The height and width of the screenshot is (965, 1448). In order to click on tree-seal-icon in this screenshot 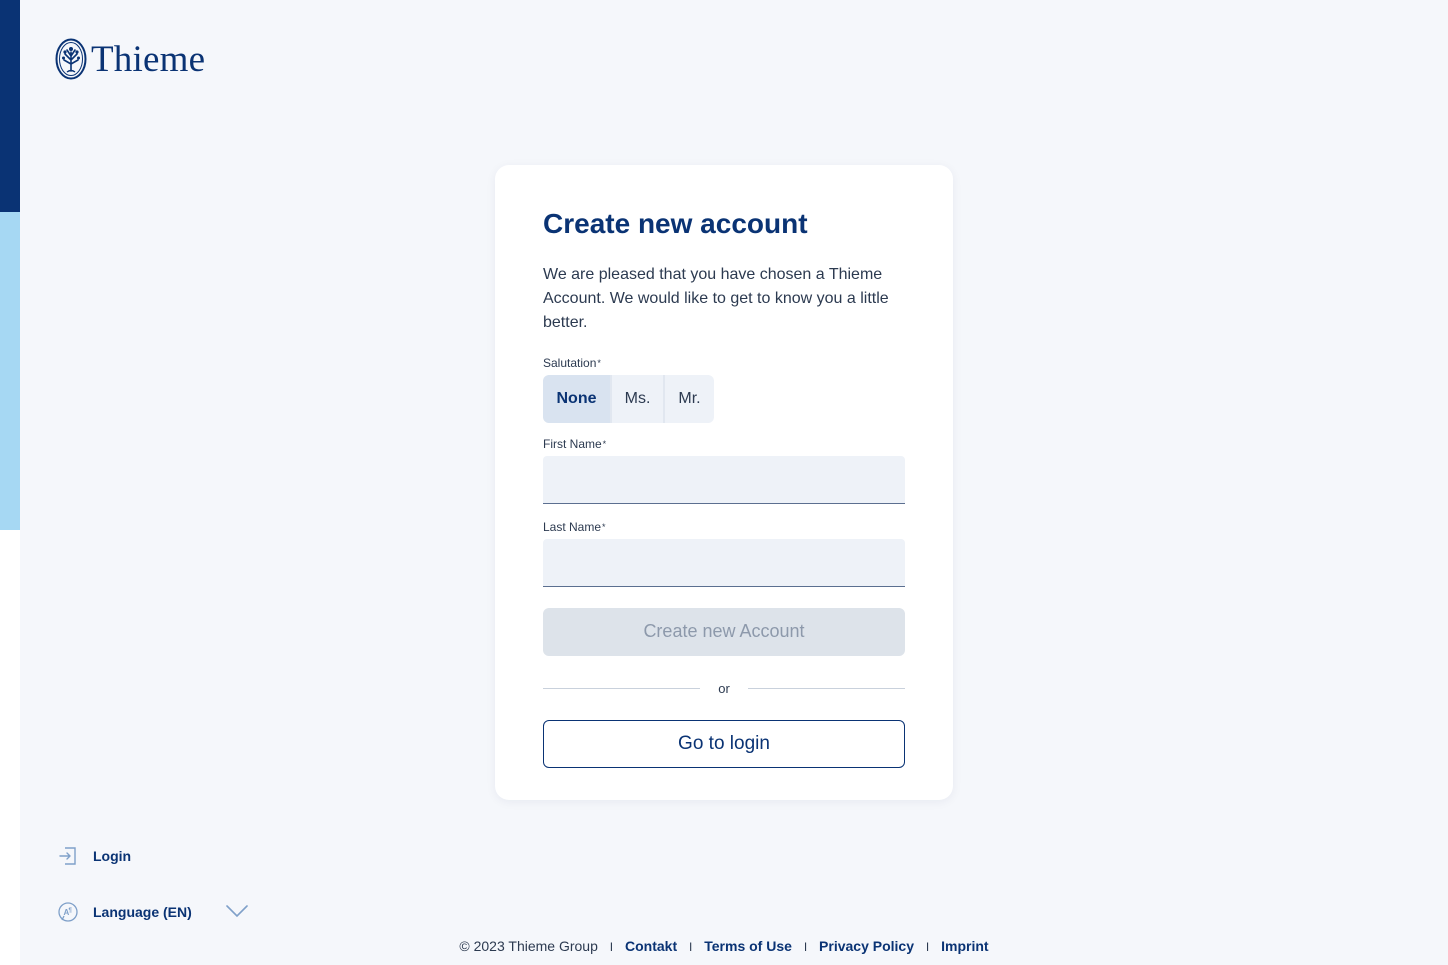, I will do `click(71, 59)`.